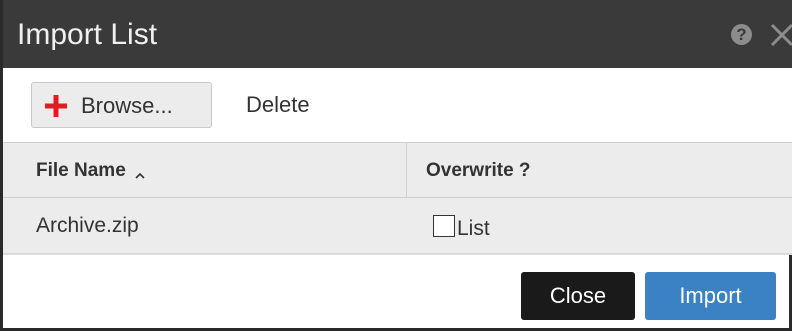  I want to click on checkbox-label: List, so click(473, 228).